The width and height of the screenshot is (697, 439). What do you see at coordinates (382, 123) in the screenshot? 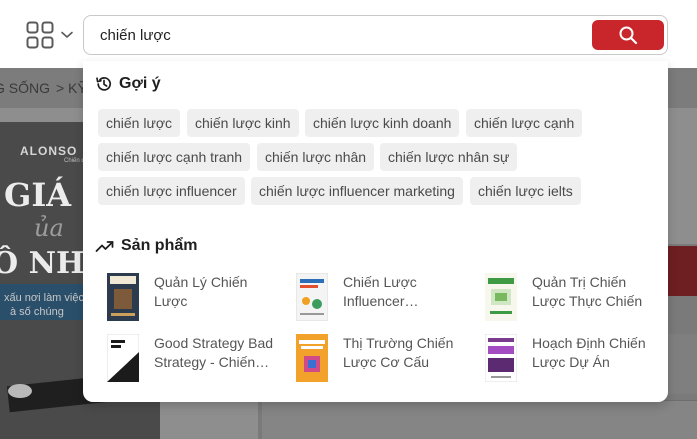
I see `suggestion-chip: chiến lược kinh doanh` at bounding box center [382, 123].